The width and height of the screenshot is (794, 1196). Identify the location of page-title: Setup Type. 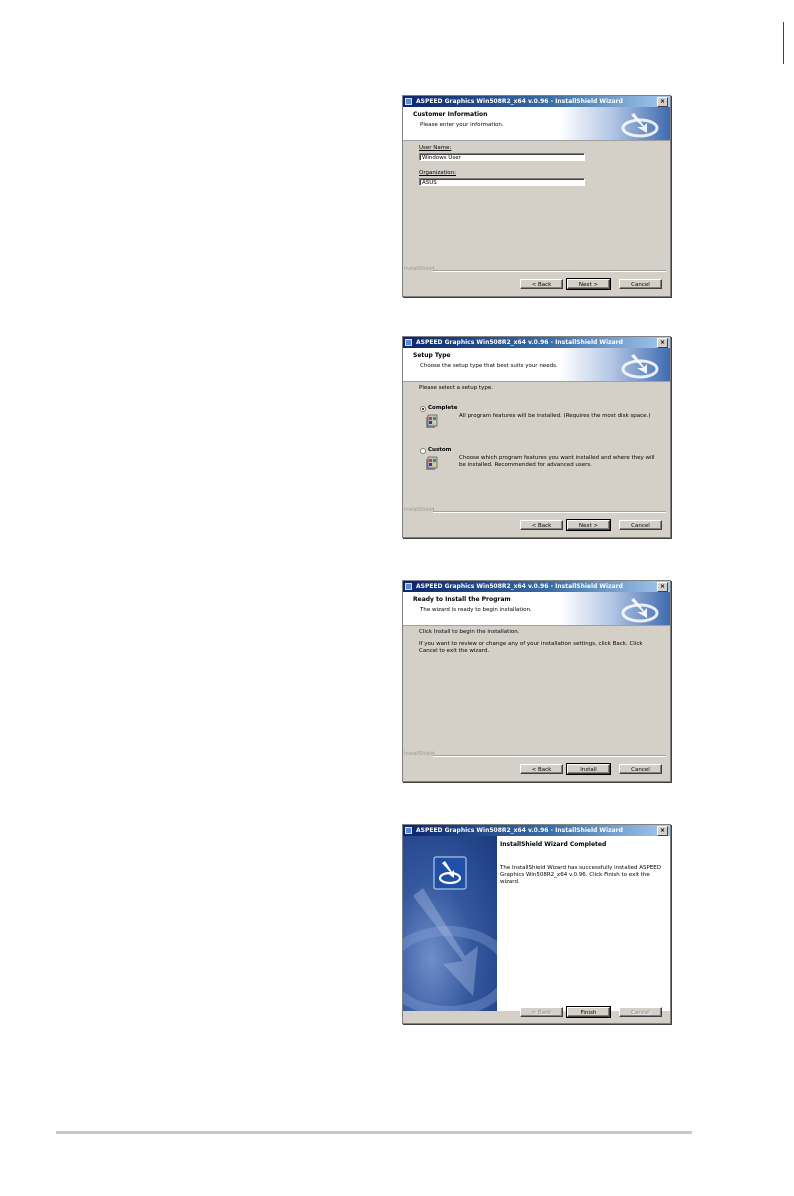
(432, 355).